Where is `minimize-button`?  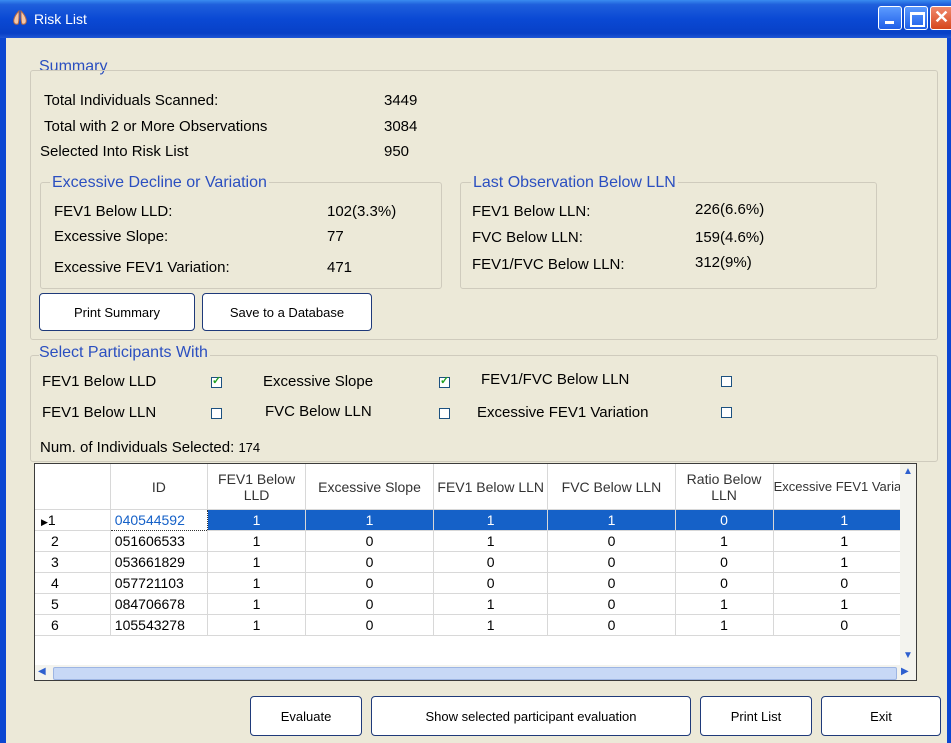
minimize-button is located at coordinates (890, 18).